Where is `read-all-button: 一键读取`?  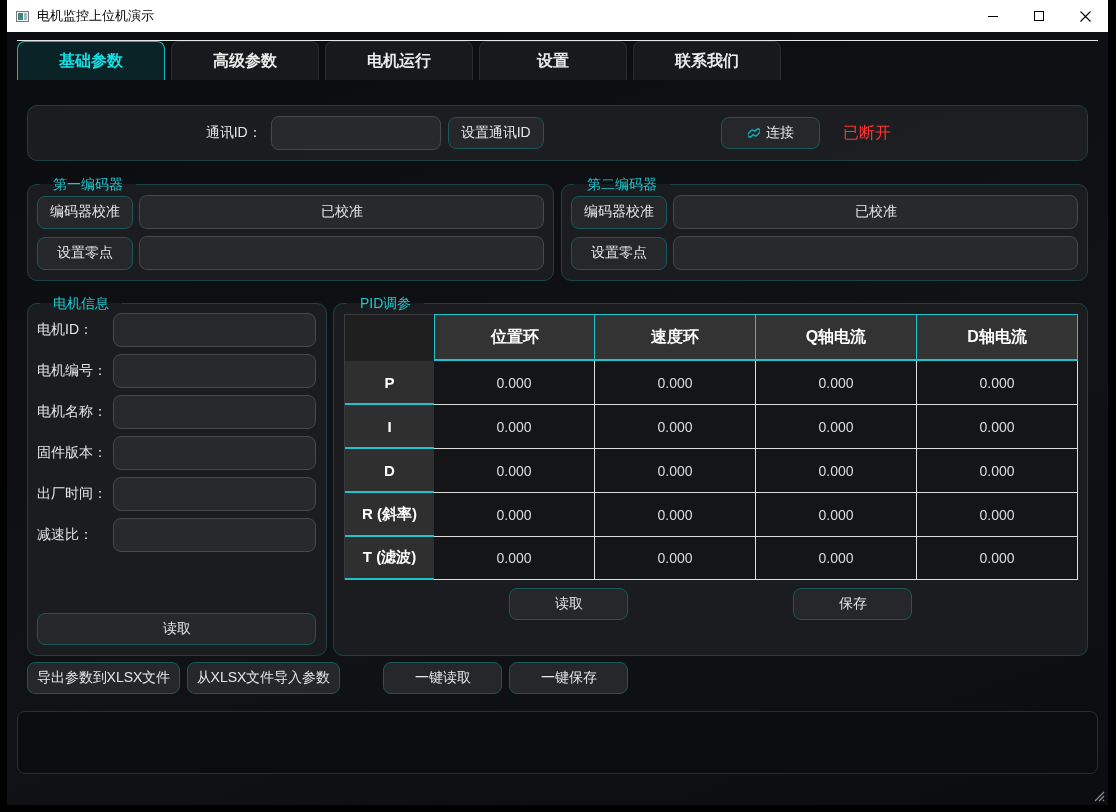 read-all-button: 一键读取 is located at coordinates (442, 678).